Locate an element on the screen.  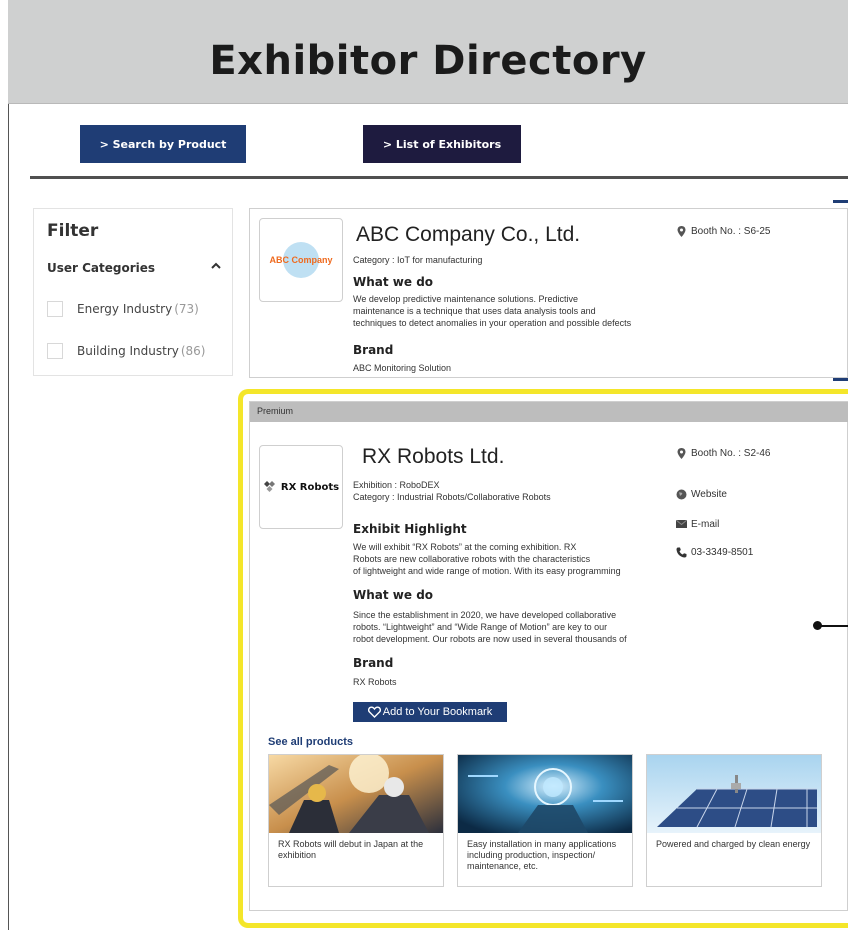
exhibit-highlight-heading: Exhibit Highlight is located at coordinates (410, 529).